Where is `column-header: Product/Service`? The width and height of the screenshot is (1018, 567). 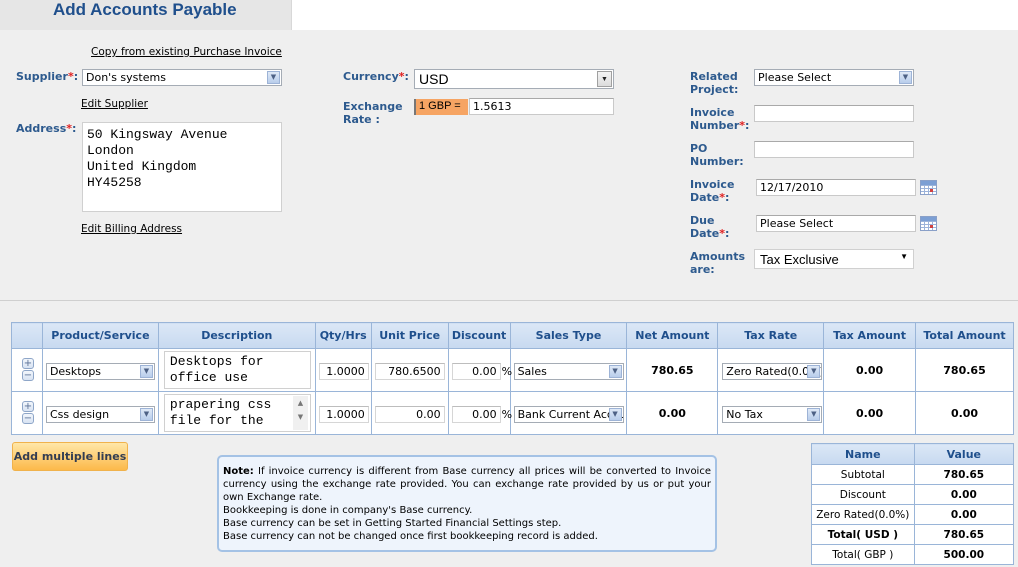
column-header: Product/Service is located at coordinates (100, 335).